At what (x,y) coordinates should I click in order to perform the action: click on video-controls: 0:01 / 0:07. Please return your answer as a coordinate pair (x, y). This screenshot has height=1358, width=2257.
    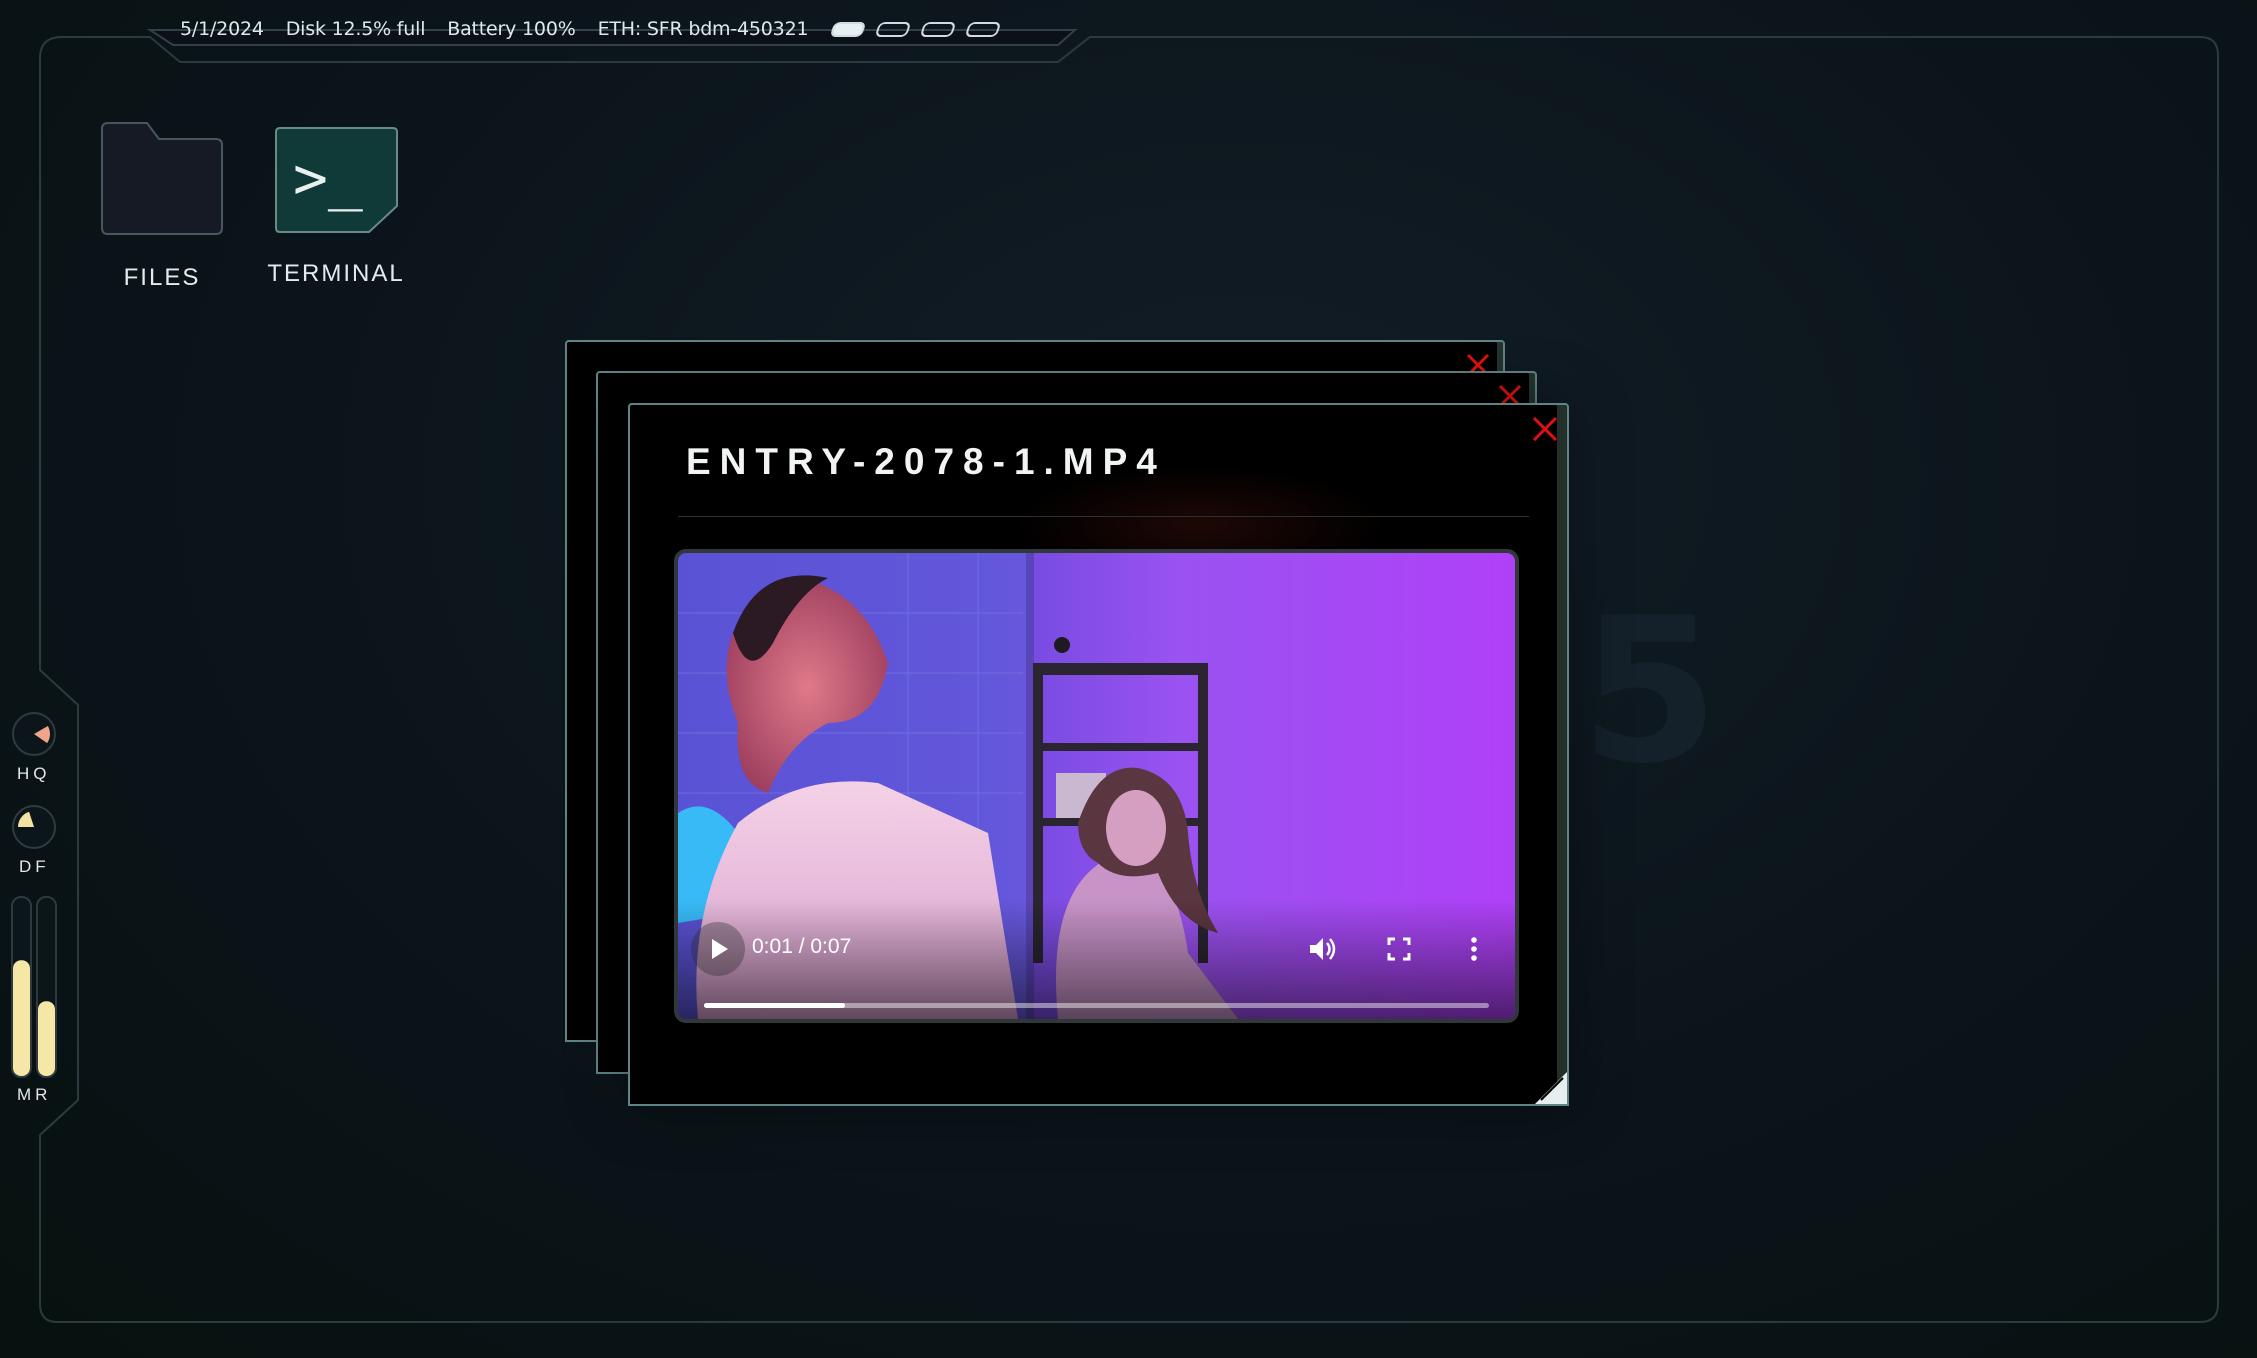
    Looking at the image, I should click on (1096, 959).